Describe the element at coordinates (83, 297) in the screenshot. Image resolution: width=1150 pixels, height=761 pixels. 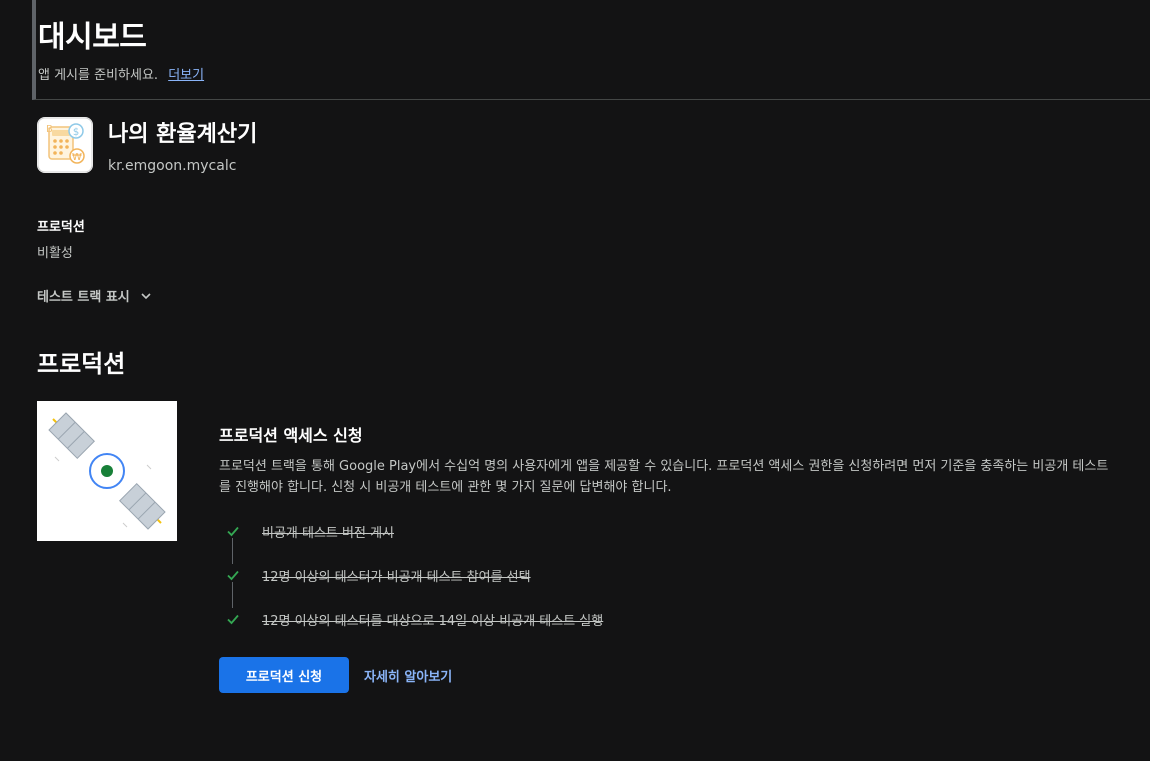
I see `show-test-tracks-label: 테스트 트랙 표시` at that location.